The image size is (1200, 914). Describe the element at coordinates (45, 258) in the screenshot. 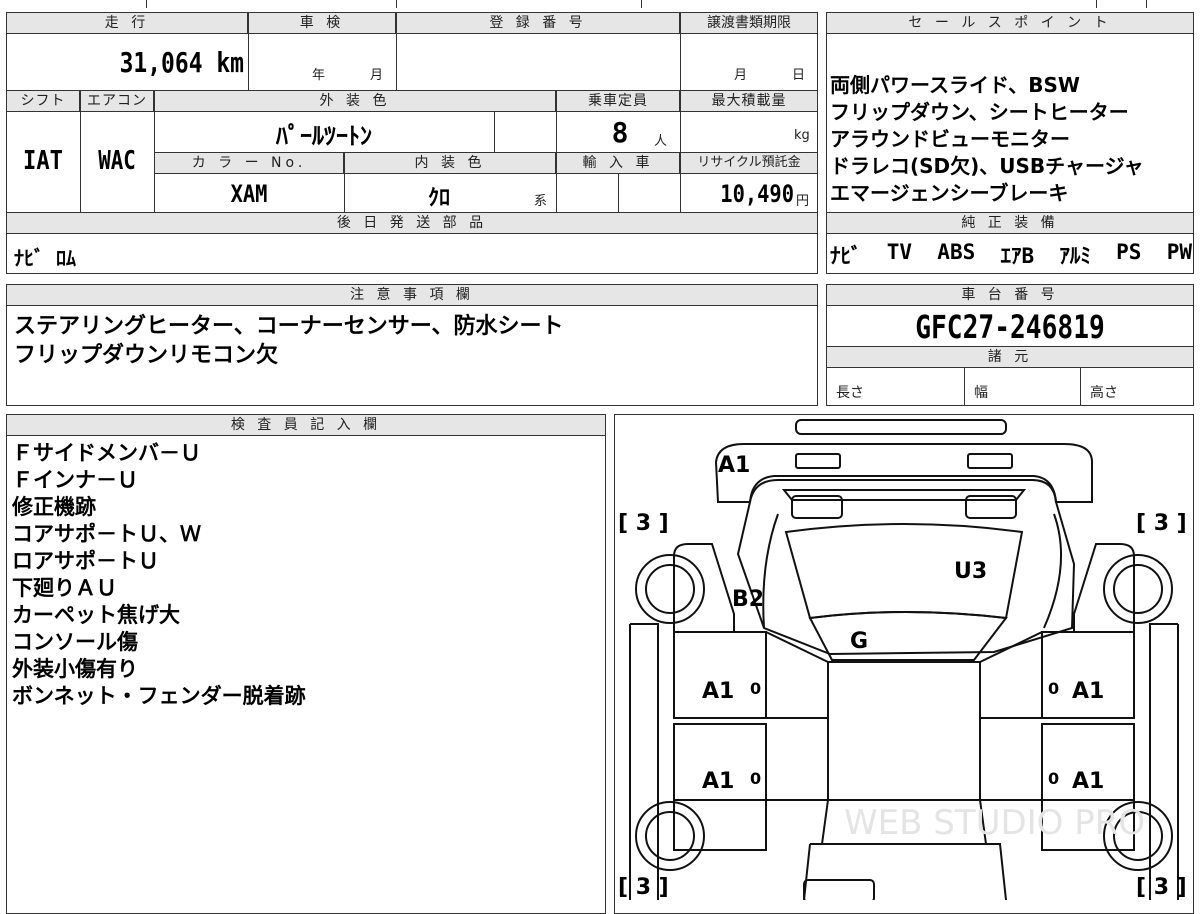

I see `parts-value: ﾅﾋﾞ ﾛﾑ` at that location.